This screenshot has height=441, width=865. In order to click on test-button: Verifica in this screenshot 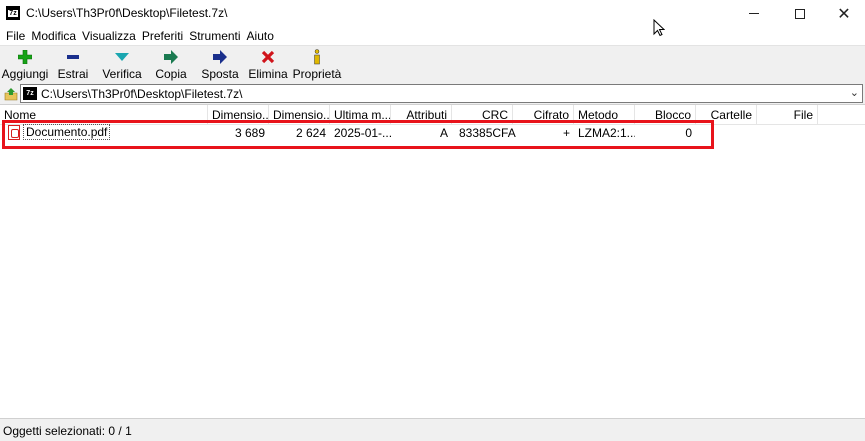, I will do `click(122, 65)`.